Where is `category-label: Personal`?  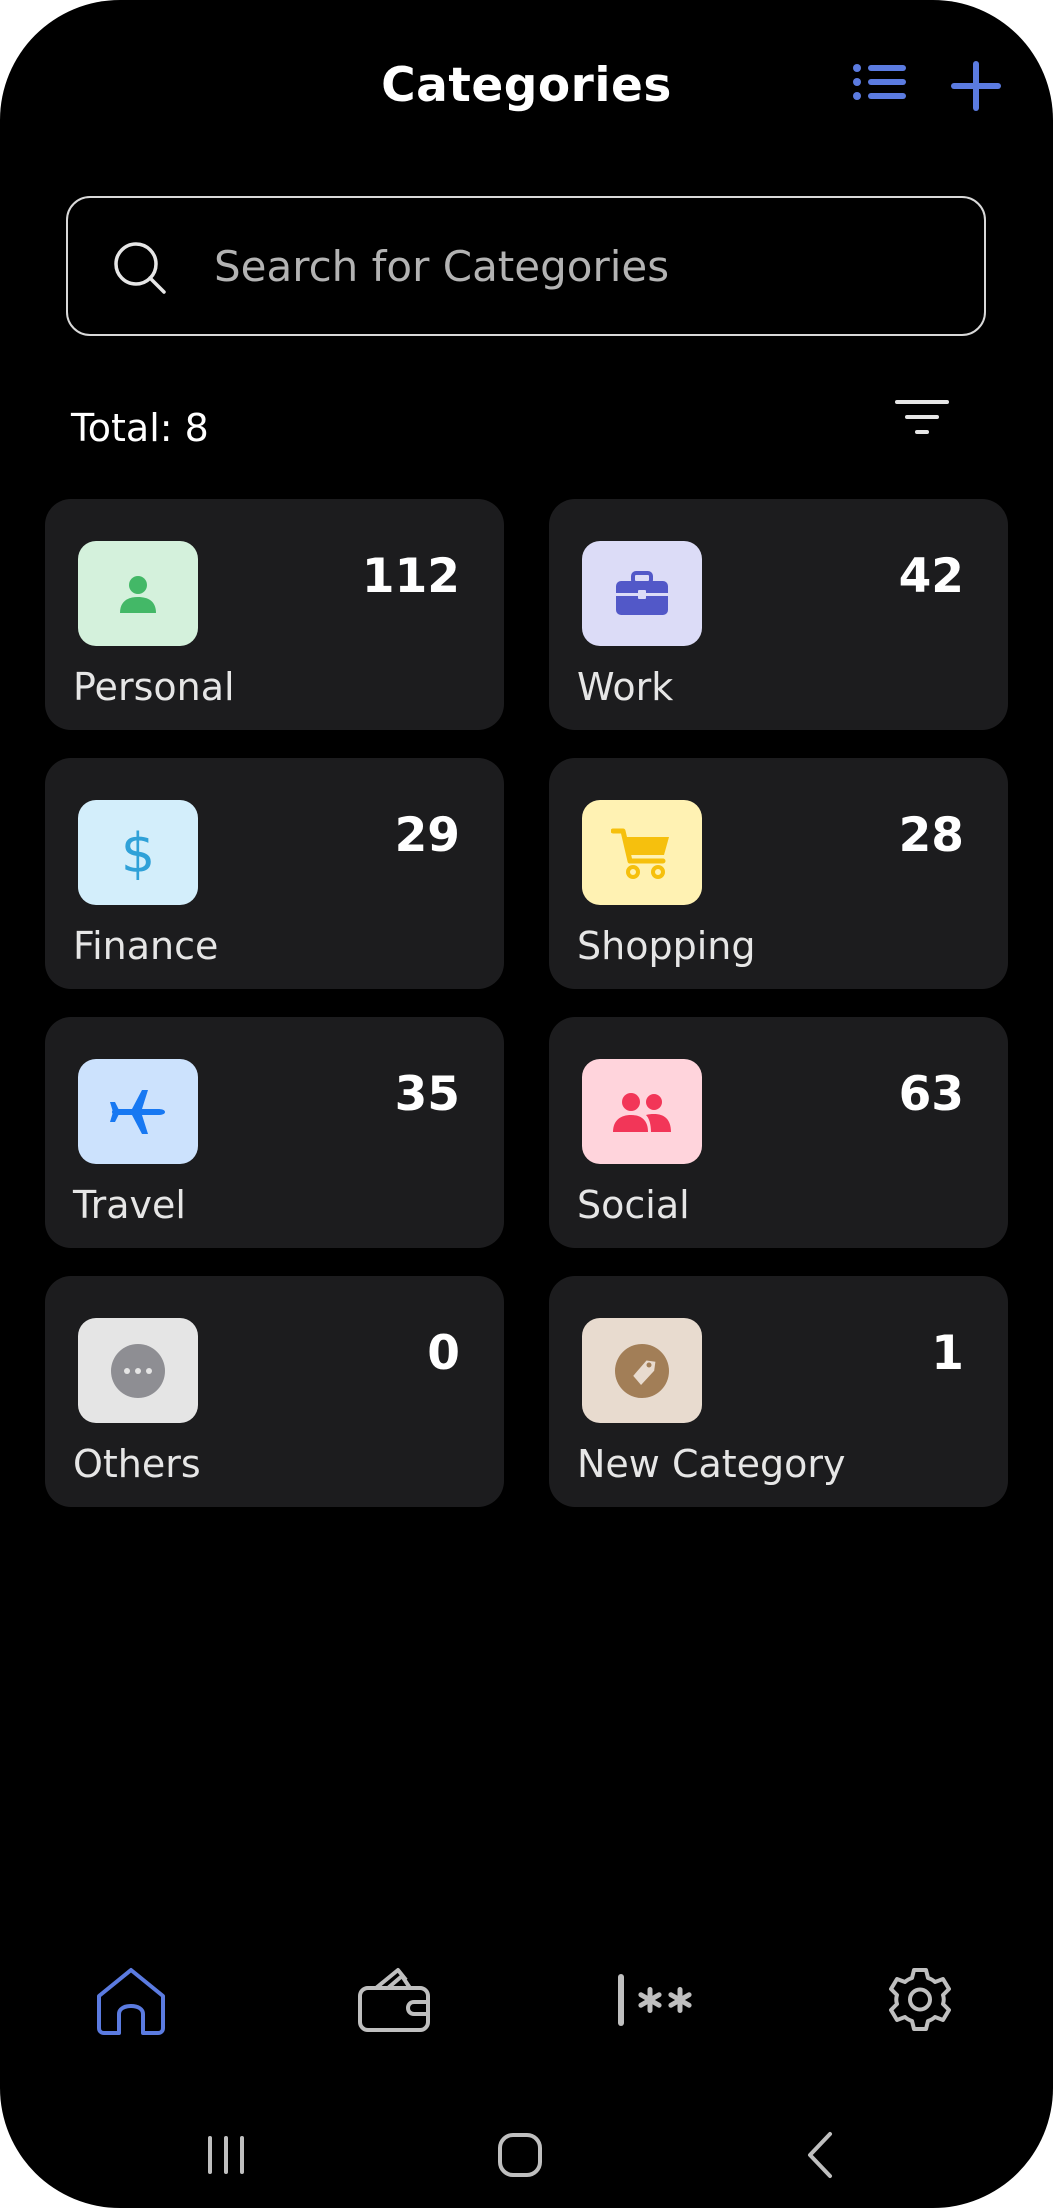 category-label: Personal is located at coordinates (154, 687).